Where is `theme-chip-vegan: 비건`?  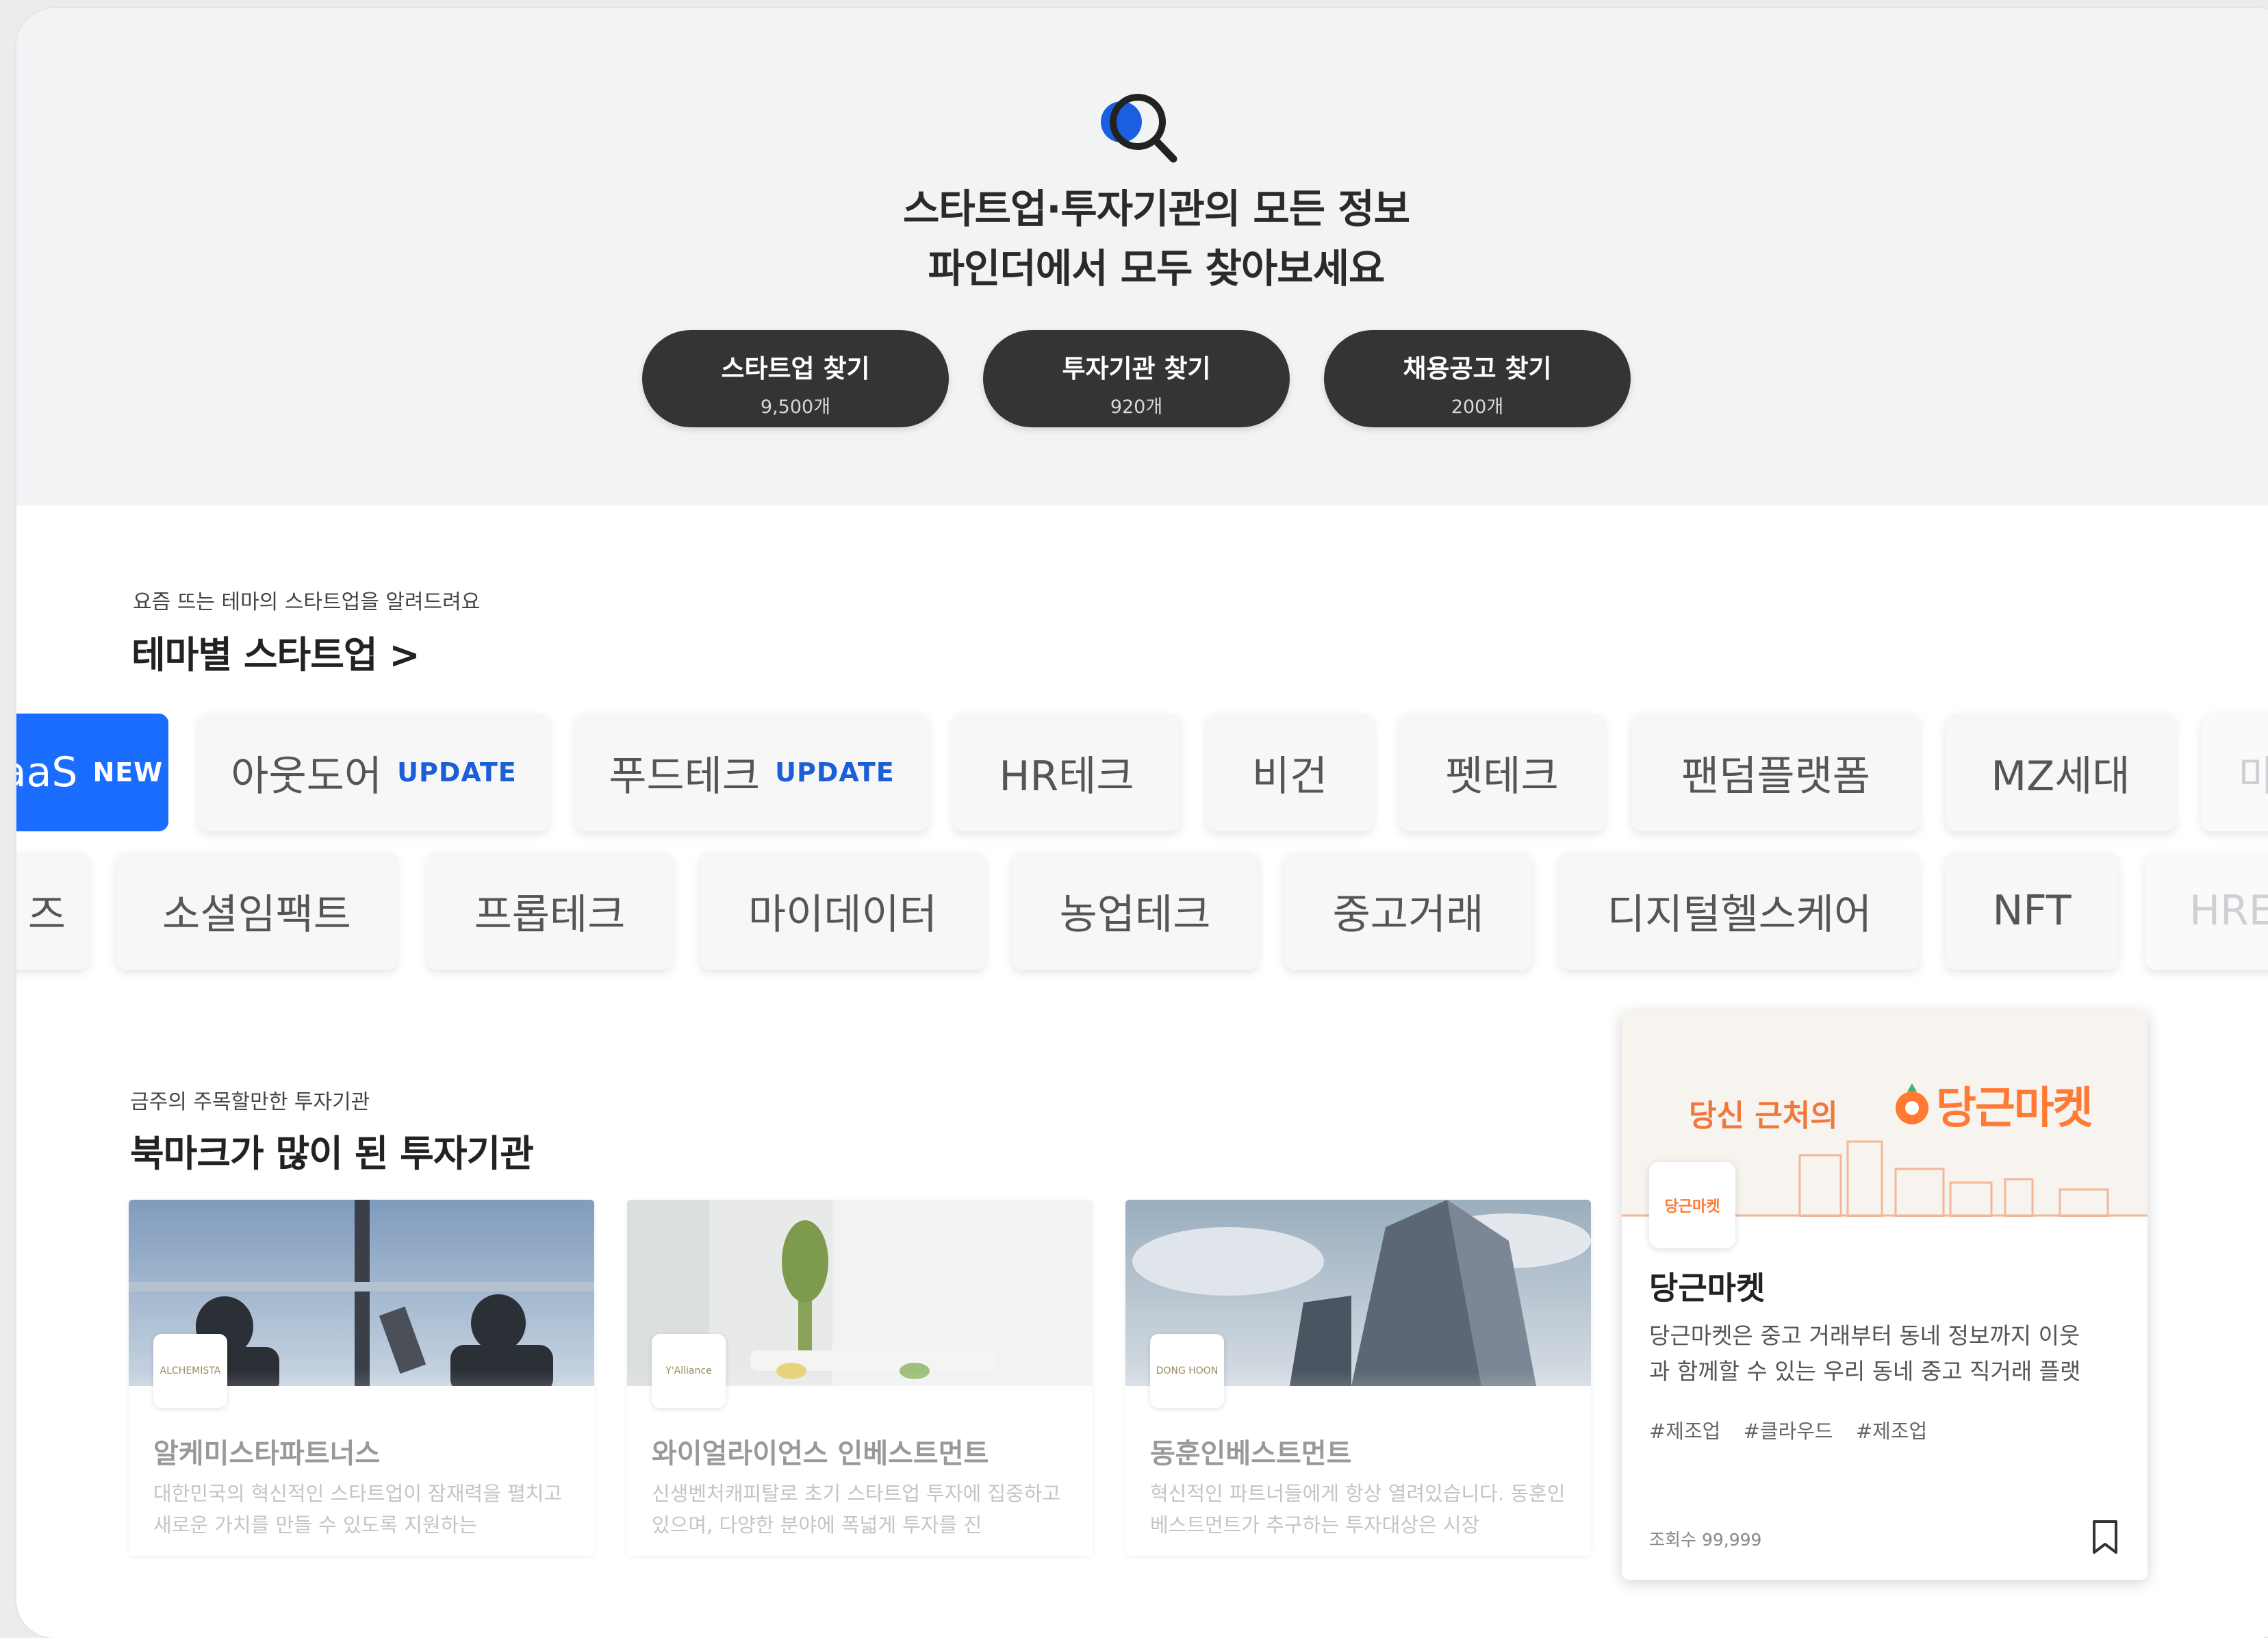
theme-chip-vegan: 비건 is located at coordinates (1289, 772).